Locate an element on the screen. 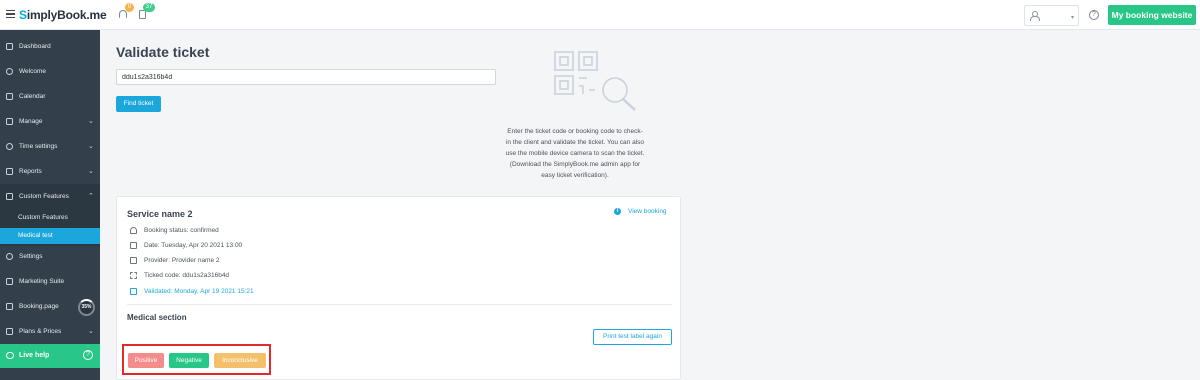 The width and height of the screenshot is (1200, 380). sidebar-item-custom-features: Custom Features ⌃ is located at coordinates (50, 197).